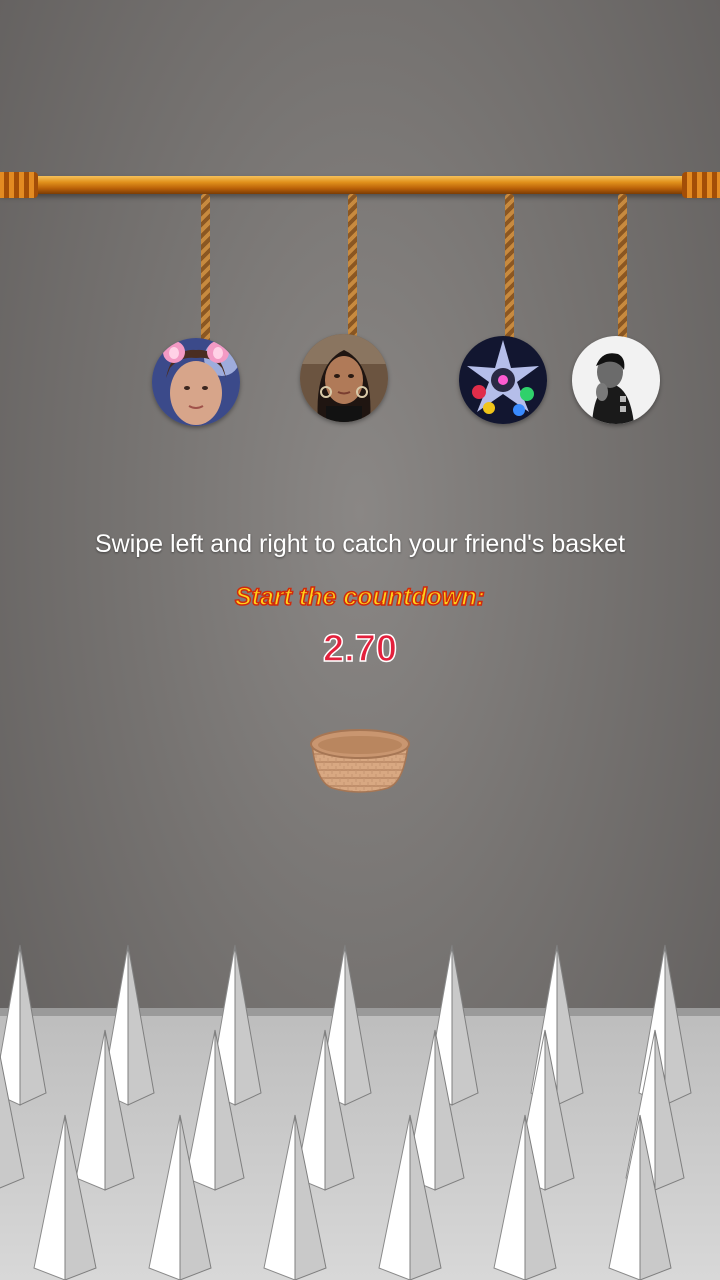 The height and width of the screenshot is (1280, 720). I want to click on black-and-white-portrait-icon, so click(616, 380).